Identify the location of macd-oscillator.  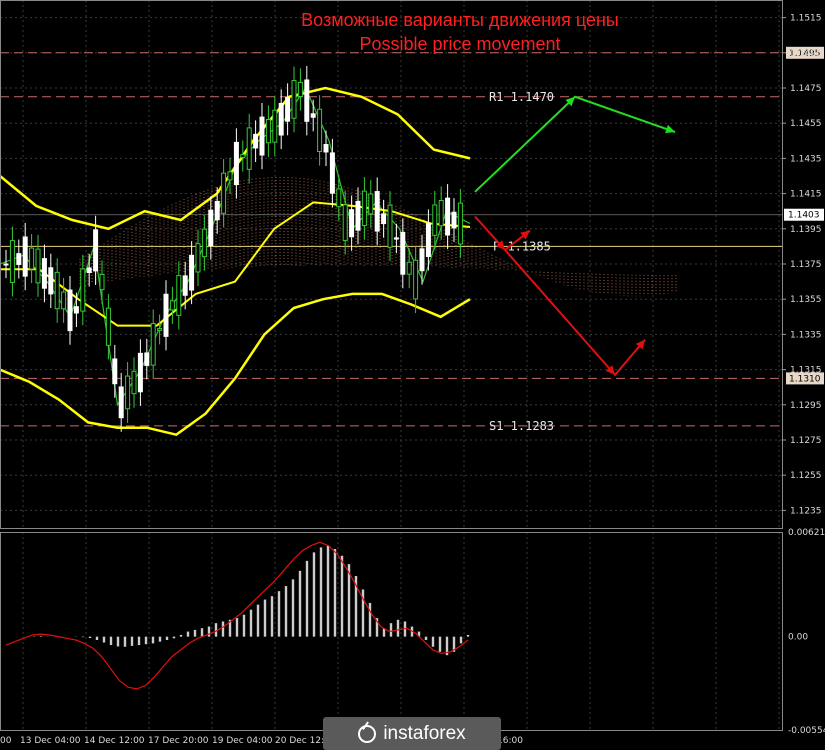
(237, 615).